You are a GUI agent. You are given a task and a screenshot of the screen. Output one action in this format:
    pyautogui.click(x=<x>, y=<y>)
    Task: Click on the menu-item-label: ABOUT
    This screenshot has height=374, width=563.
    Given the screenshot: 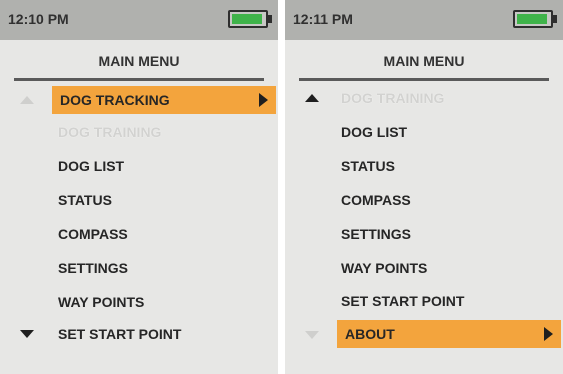 What is the action you would take?
    pyautogui.click(x=370, y=334)
    